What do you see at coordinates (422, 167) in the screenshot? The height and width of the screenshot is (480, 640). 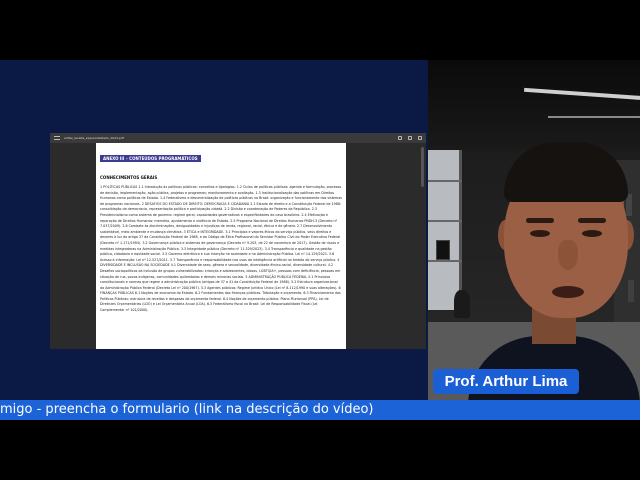 I see `pdf-scrollbar` at bounding box center [422, 167].